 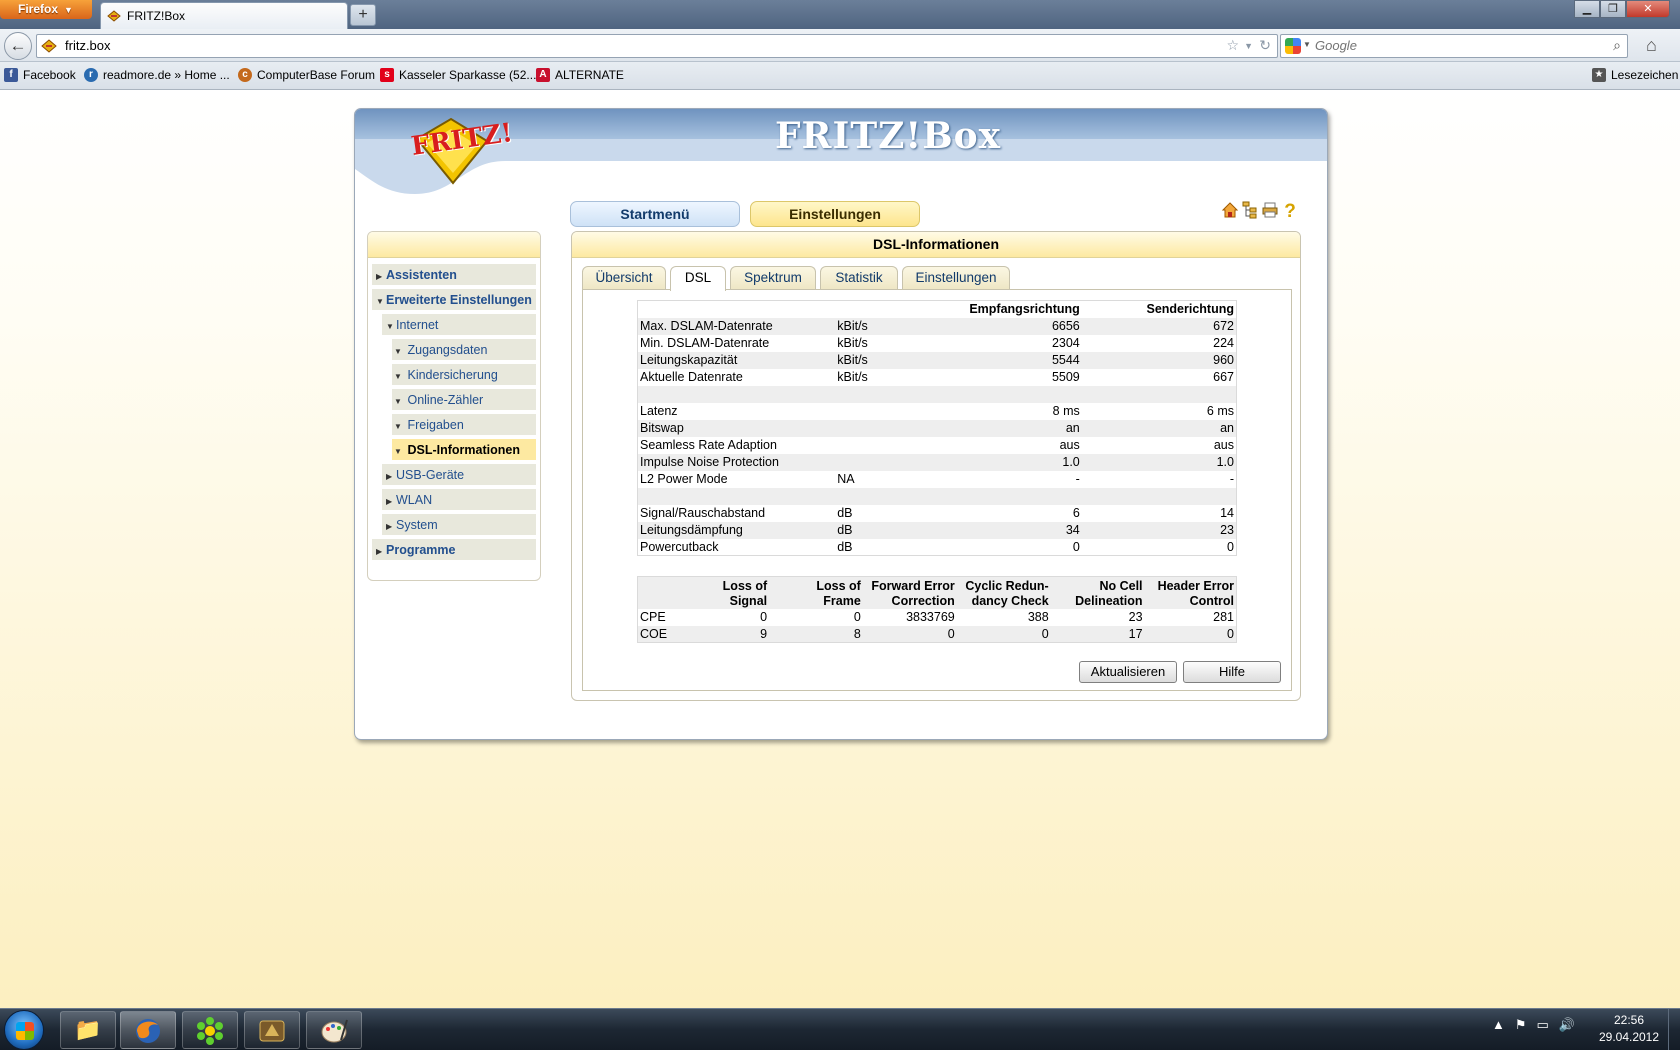 I want to click on sidebar-item-system: ▶ System, so click(x=459, y=525).